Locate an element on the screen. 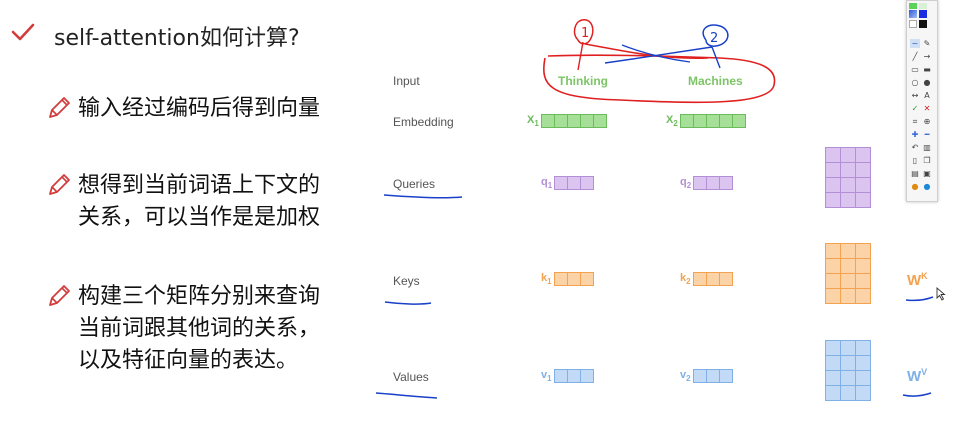 The height and width of the screenshot is (433, 955). cross-icon: ✕ is located at coordinates (927, 108).